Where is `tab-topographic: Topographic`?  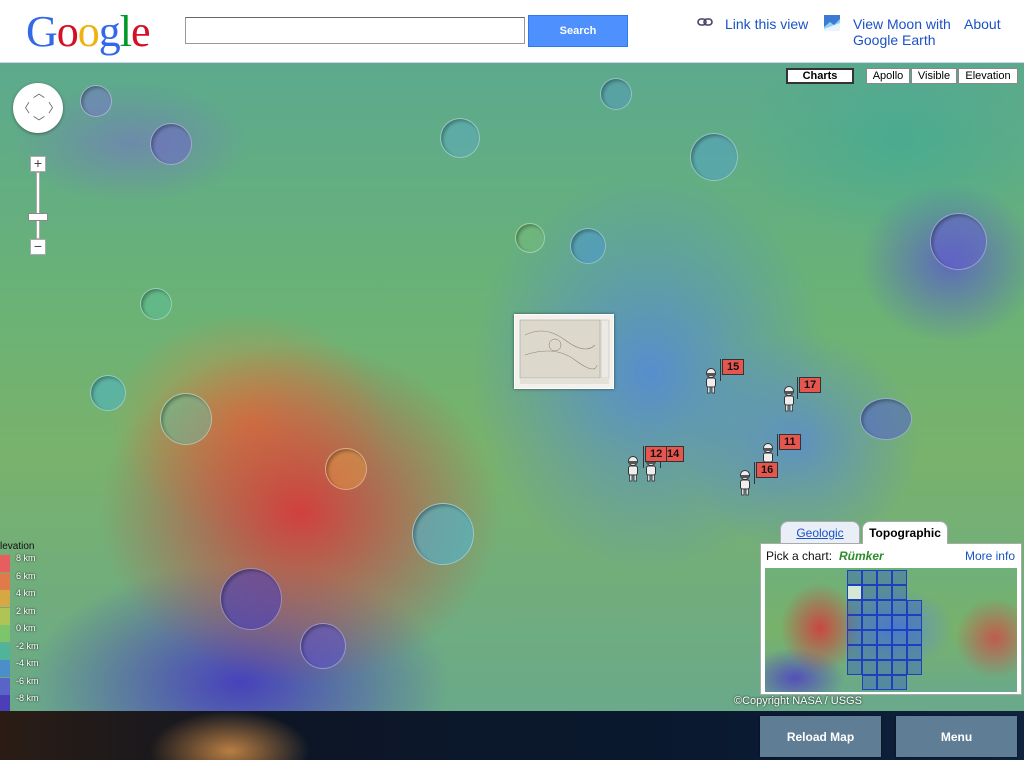
tab-topographic: Topographic is located at coordinates (905, 532).